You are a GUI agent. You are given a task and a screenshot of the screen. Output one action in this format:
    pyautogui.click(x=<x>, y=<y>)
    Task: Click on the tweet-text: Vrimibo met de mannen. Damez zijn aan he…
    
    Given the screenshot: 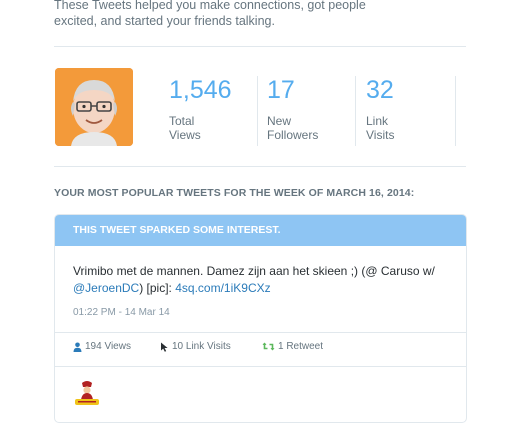 What is the action you would take?
    pyautogui.click(x=254, y=279)
    